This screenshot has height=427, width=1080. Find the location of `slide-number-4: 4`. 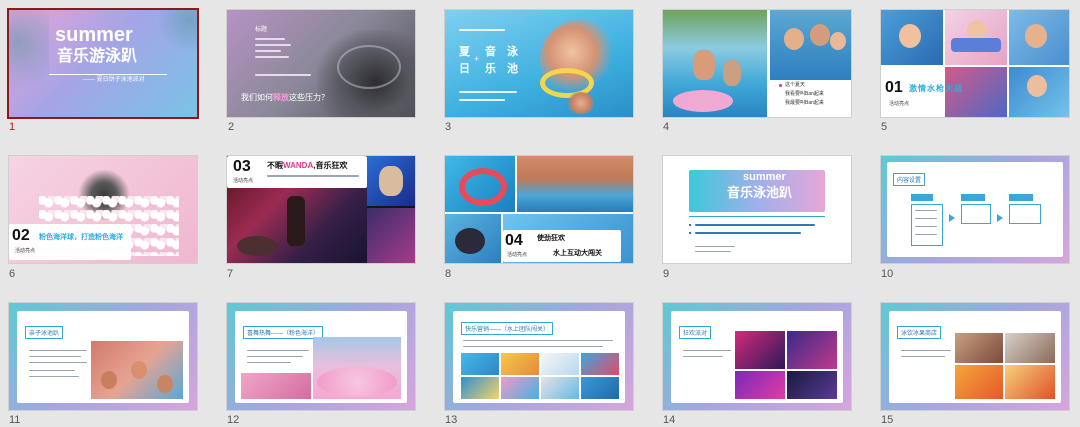

slide-number-4: 4 is located at coordinates (666, 127).